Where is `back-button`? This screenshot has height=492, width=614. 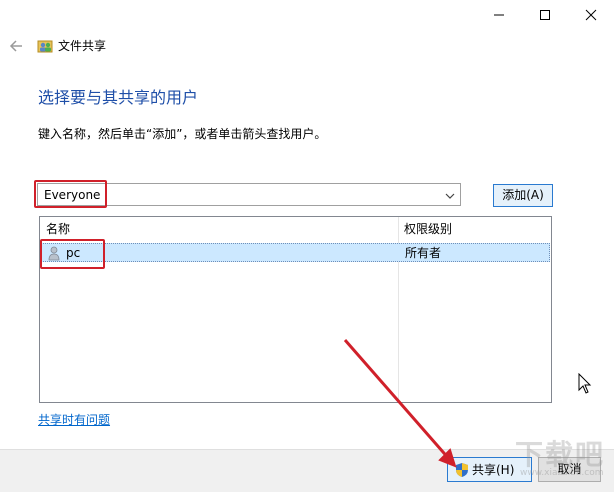
back-button is located at coordinates (16, 46).